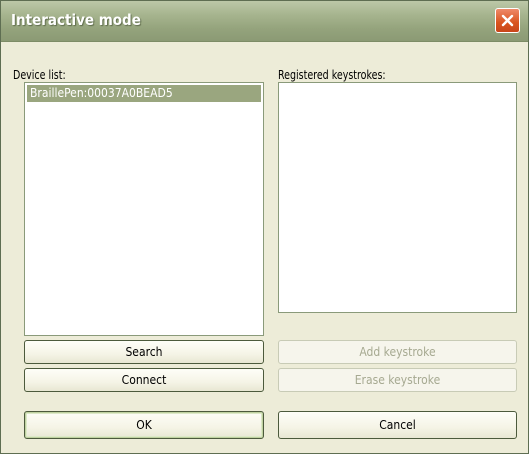 The image size is (531, 456). What do you see at coordinates (76, 20) in the screenshot?
I see `window-title: Interactive mode` at bounding box center [76, 20].